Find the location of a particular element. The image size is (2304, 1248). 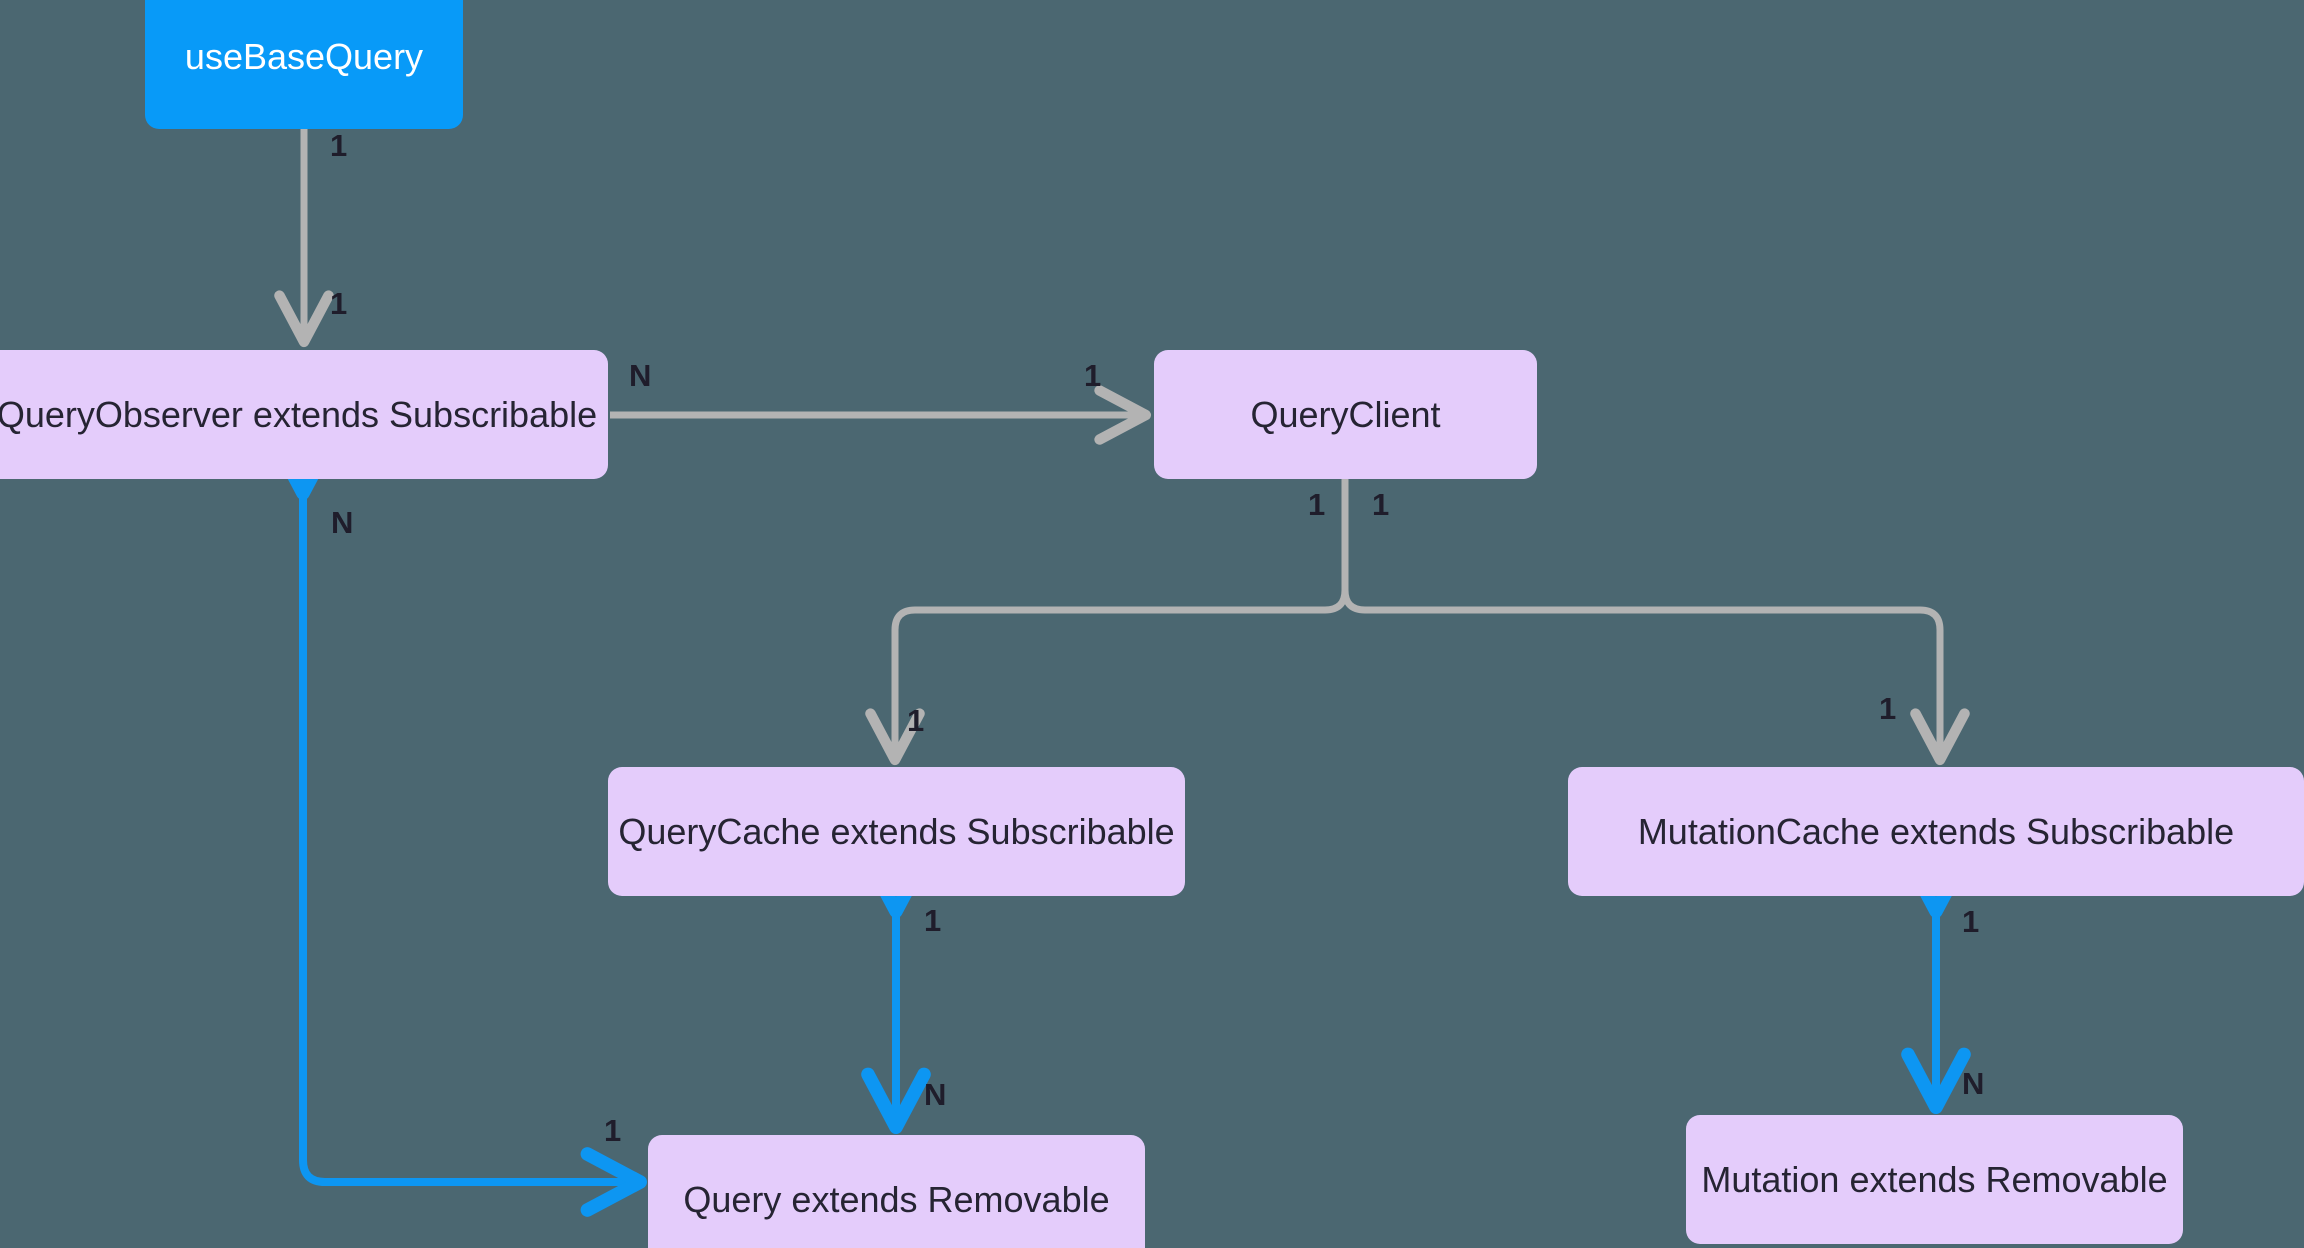

node-label: QueryObserver extends Subscribable is located at coordinates (299, 414).